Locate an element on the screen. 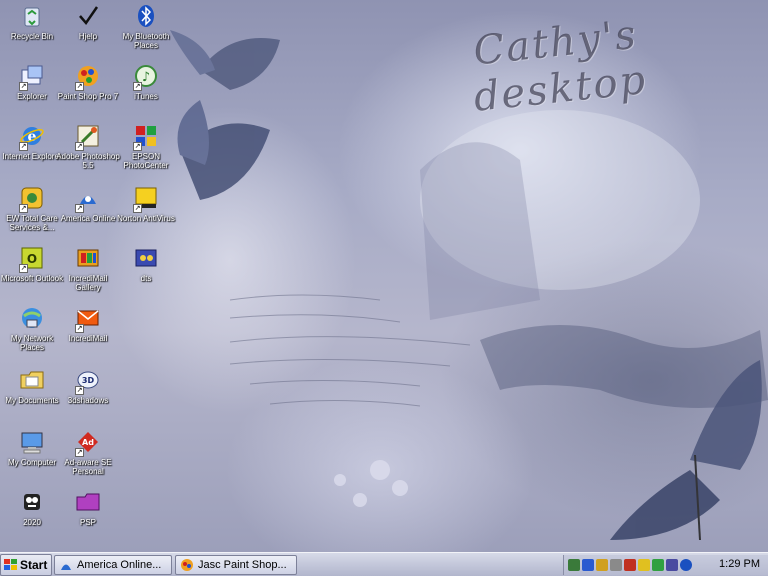 Image resolution: width=768 pixels, height=576 pixels. icon-label: My Documents is located at coordinates (32, 400).